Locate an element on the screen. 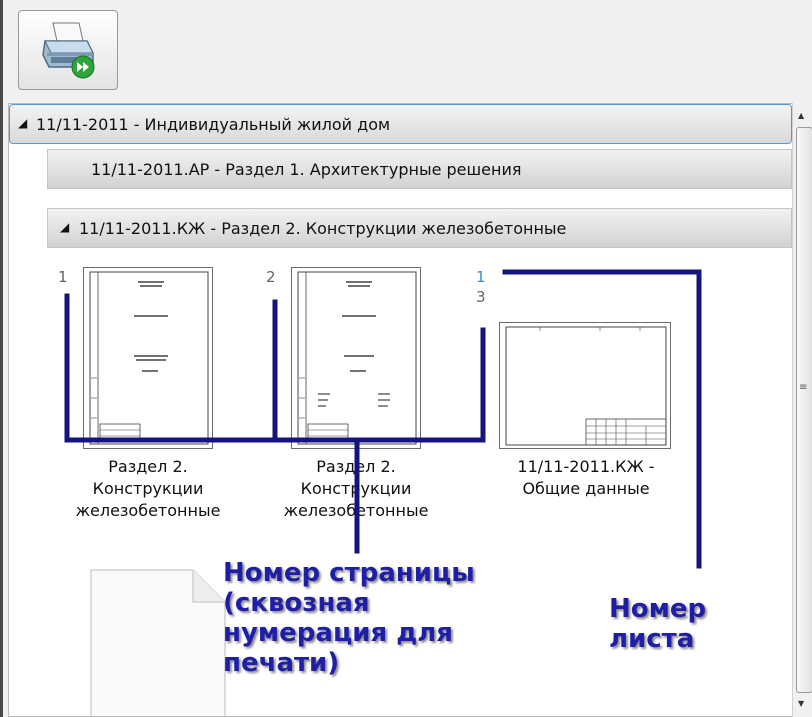  scroll-down-arrow-icon: ▼ is located at coordinates (801, 703).